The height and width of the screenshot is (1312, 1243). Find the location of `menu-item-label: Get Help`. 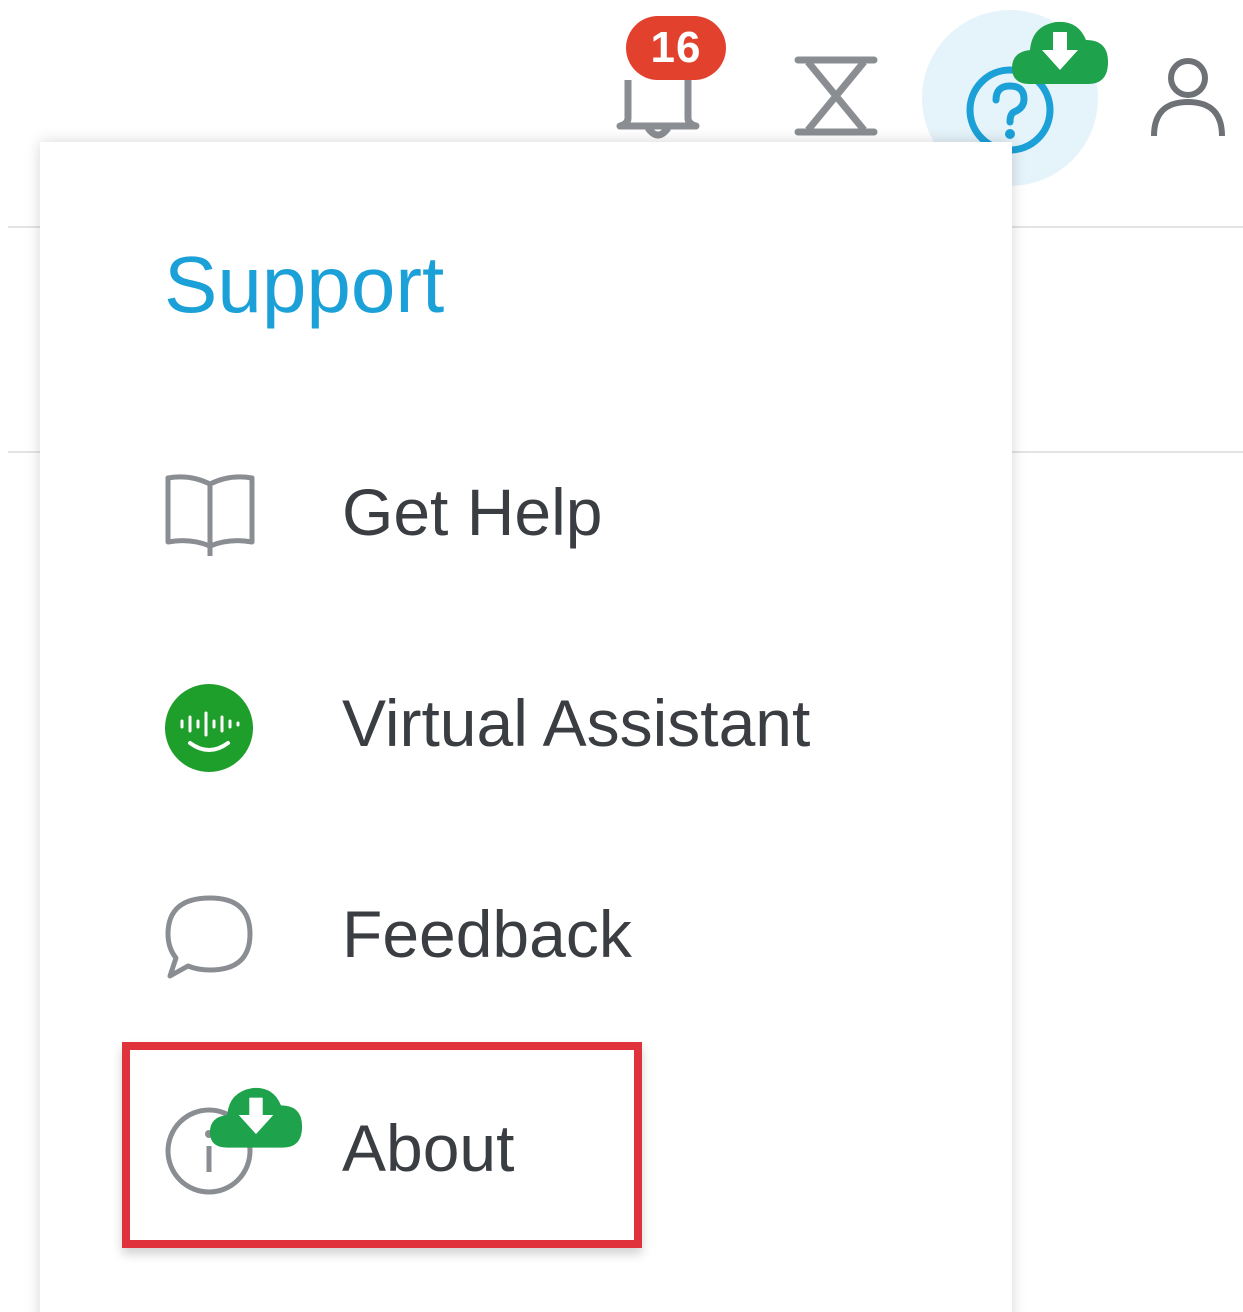

menu-item-label: Get Help is located at coordinates (472, 512).